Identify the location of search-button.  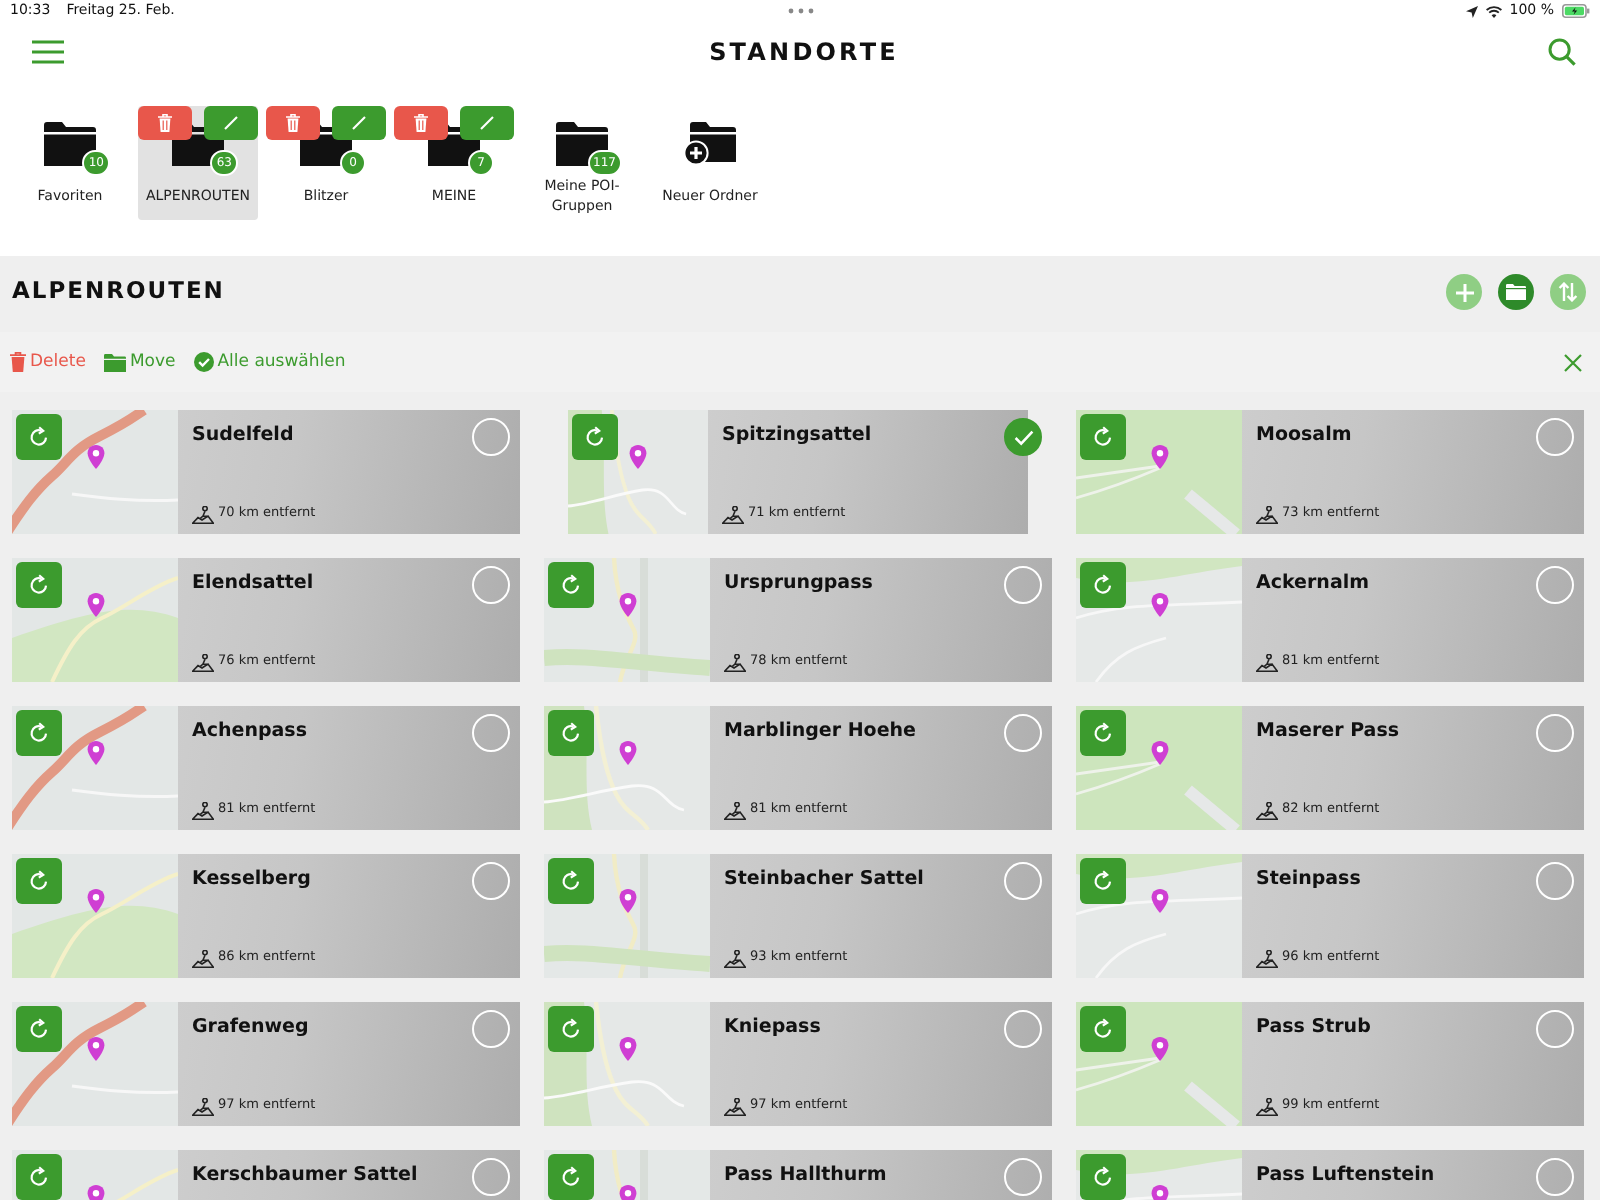
(1562, 51).